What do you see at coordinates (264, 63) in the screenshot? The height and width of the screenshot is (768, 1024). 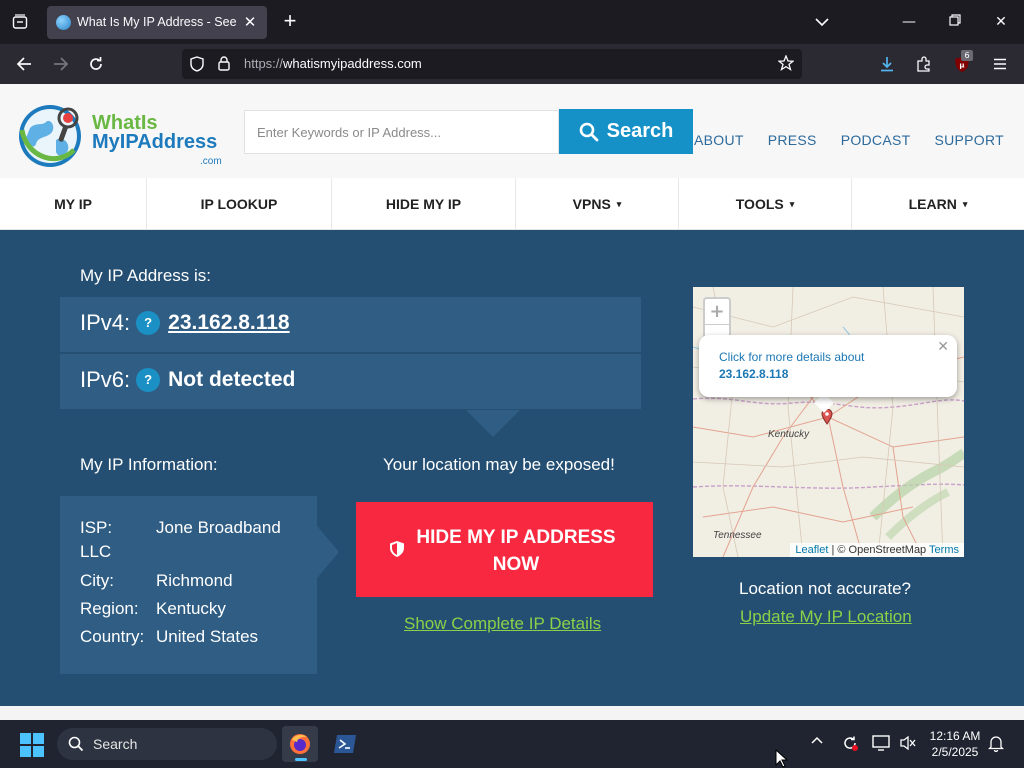 I see `url-protocol: https://` at bounding box center [264, 63].